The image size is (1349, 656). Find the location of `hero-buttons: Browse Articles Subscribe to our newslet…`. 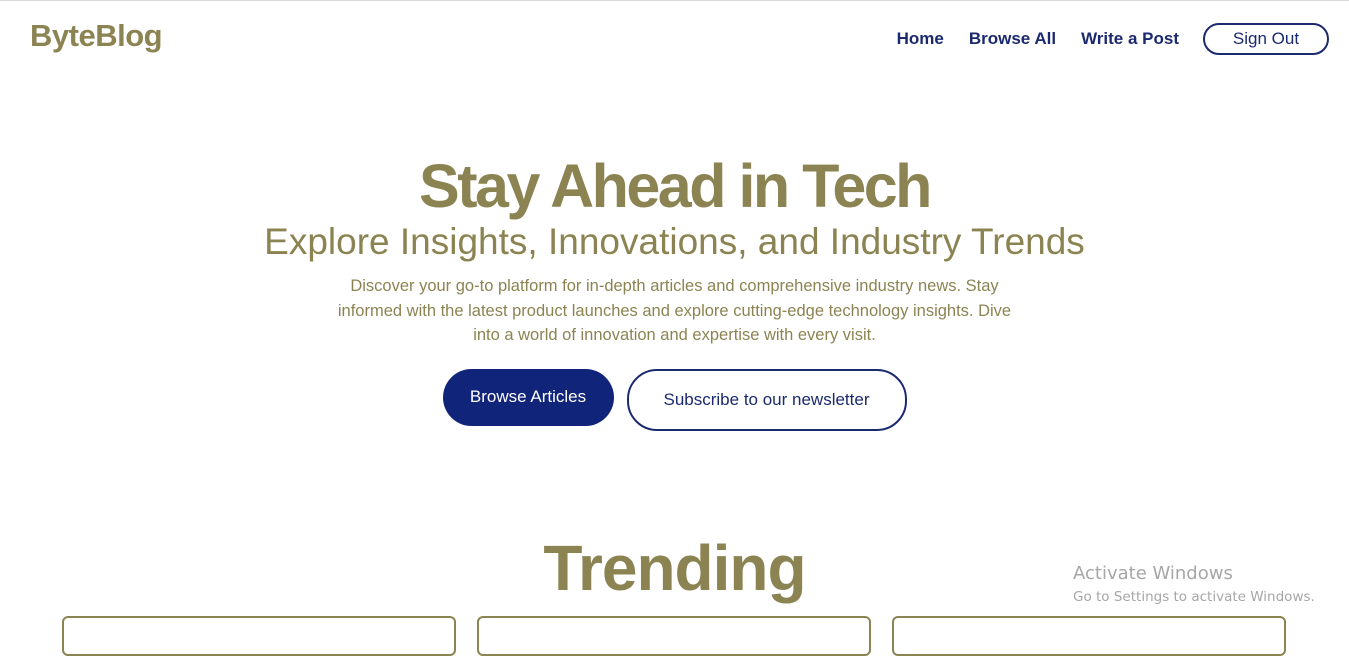

hero-buttons: Browse Articles Subscribe to our newslet… is located at coordinates (674, 399).